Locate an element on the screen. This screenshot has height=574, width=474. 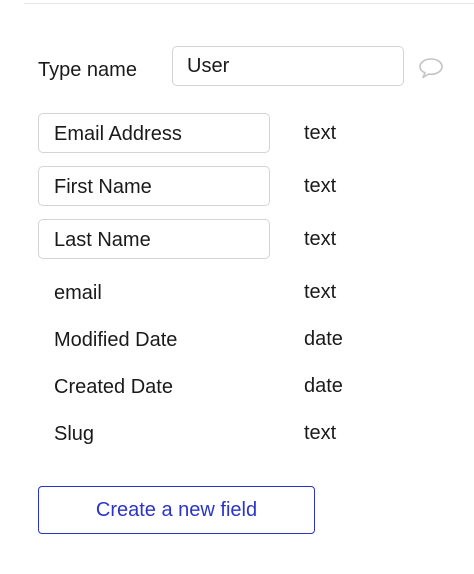
field-name-input: First Name is located at coordinates (154, 186).